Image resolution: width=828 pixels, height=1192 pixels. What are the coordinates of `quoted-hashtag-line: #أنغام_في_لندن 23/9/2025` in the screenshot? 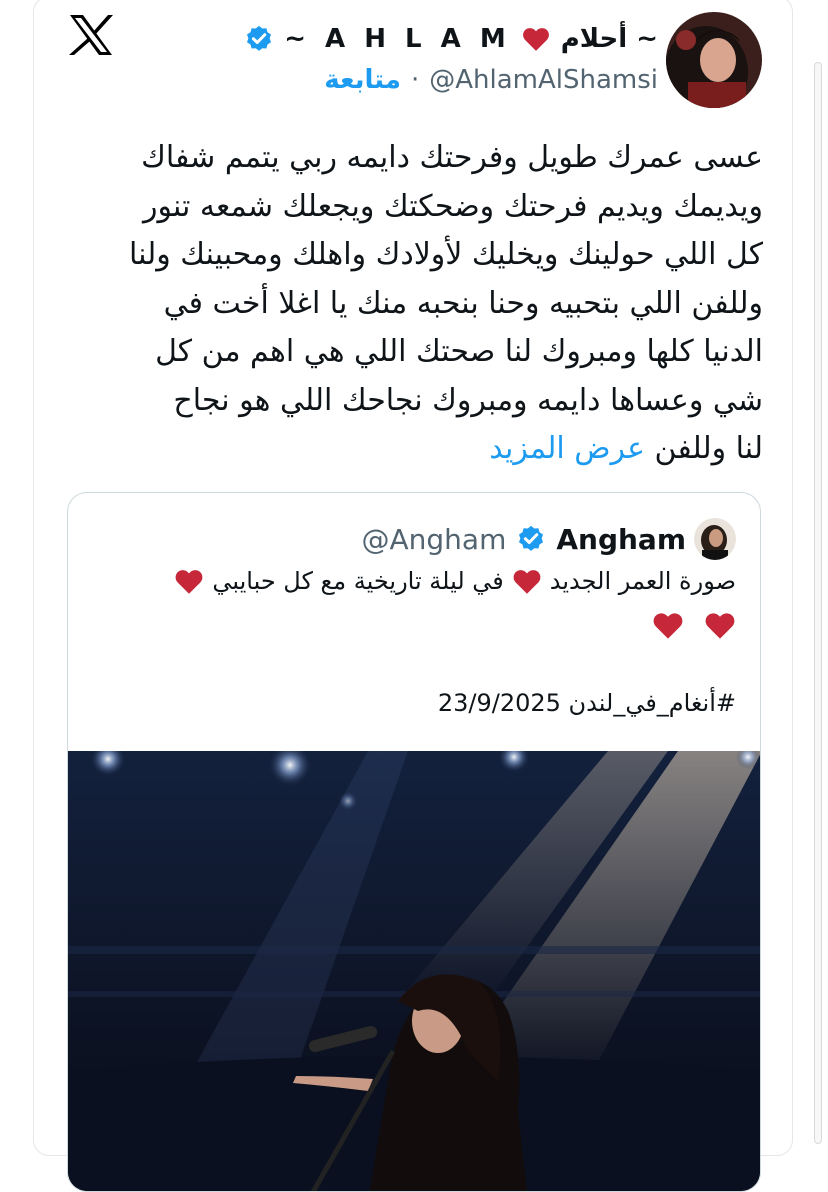 It's located at (587, 703).